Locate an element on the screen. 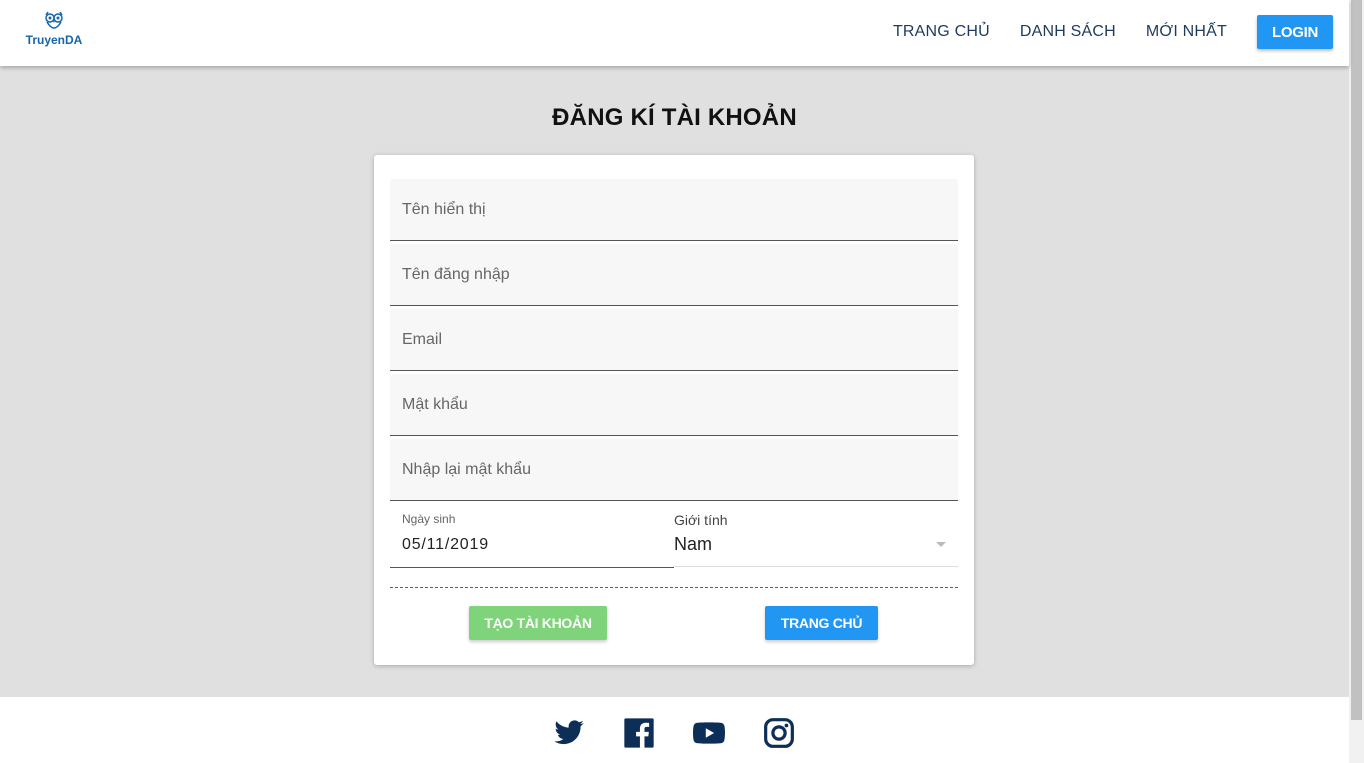 The width and height of the screenshot is (1364, 763). birthday-field: Ngày sinh 05/11/2019 is located at coordinates (532, 534).